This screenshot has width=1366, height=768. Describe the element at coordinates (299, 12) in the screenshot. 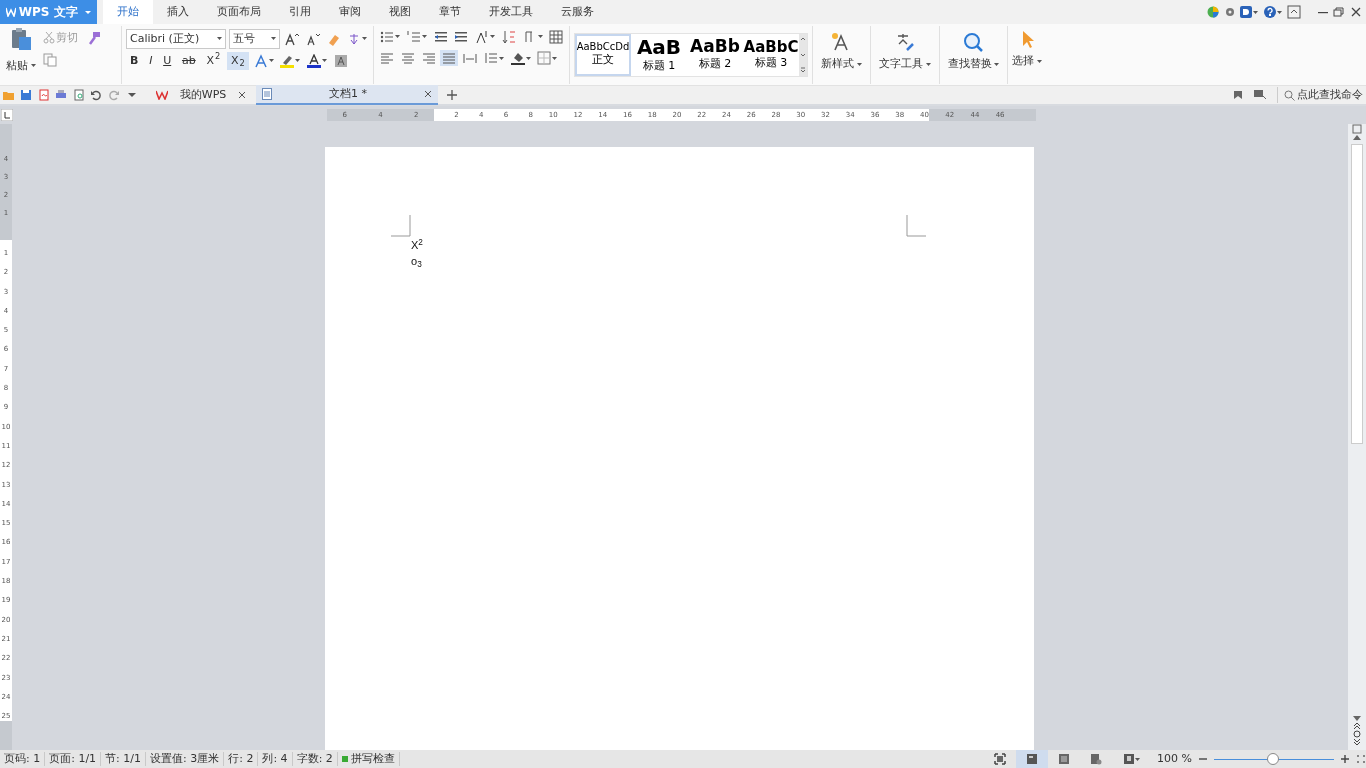

I see `ribbon-tab: 引用` at that location.